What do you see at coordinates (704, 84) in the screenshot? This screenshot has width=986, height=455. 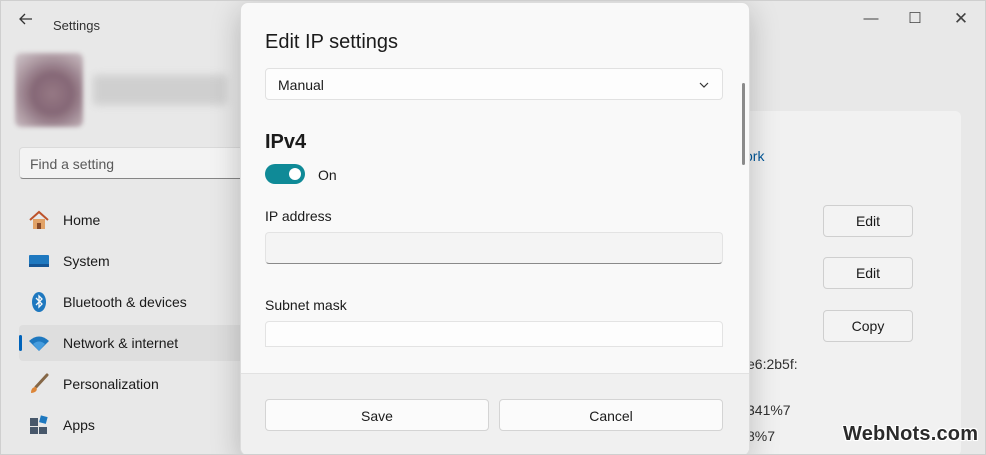 I see `chevron-down-icon` at bounding box center [704, 84].